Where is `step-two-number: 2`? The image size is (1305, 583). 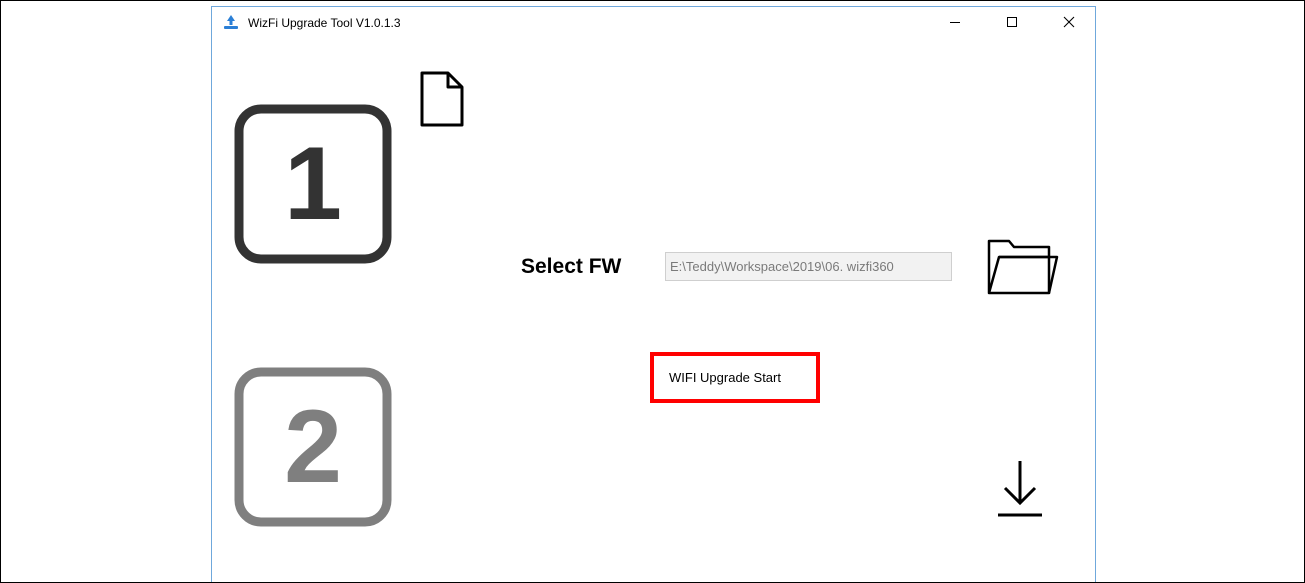 step-two-number: 2 is located at coordinates (313, 447).